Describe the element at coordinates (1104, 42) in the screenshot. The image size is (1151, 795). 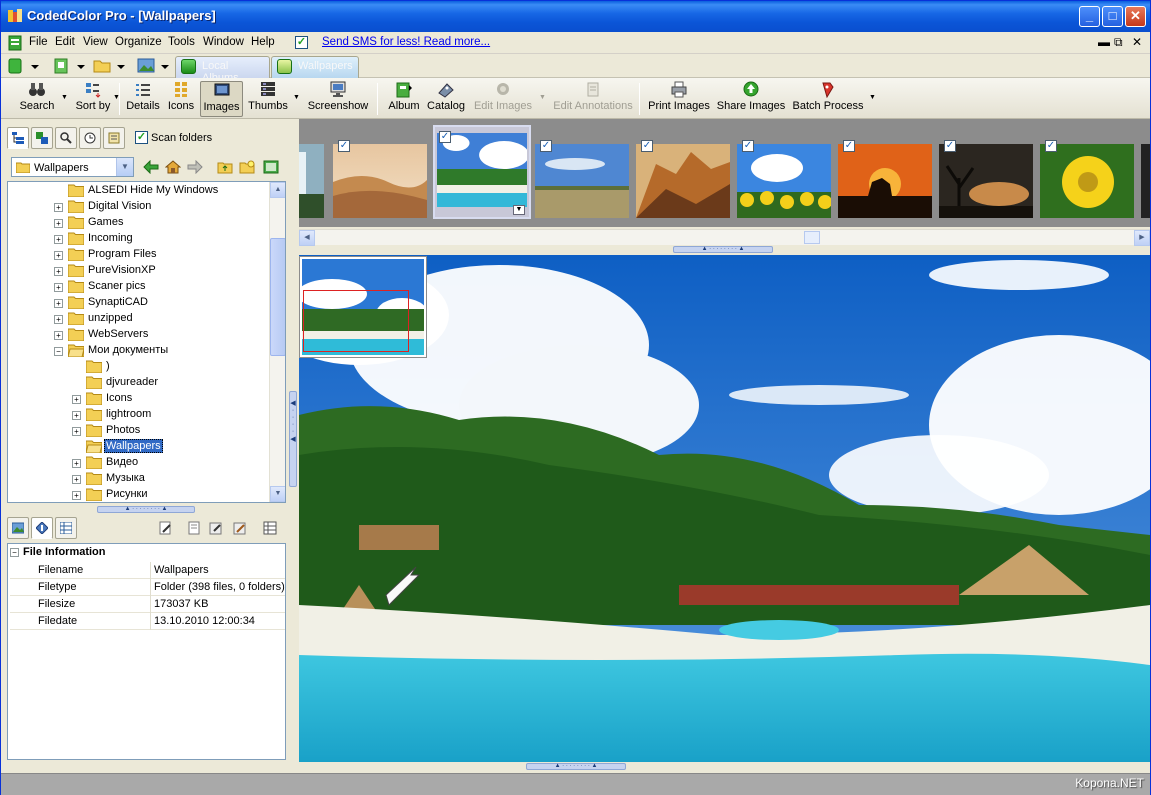
I see `mdi-minimize-button: ▬` at that location.